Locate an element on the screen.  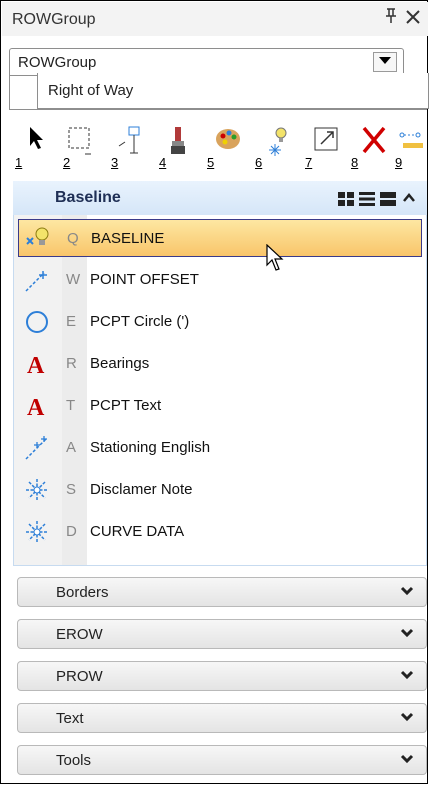
item-label: Stationing English is located at coordinates (150, 447).